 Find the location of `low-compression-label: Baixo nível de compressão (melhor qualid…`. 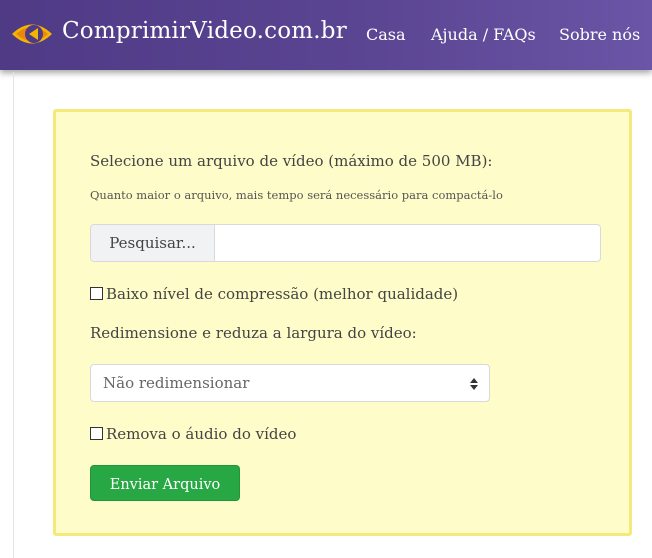

low-compression-label: Baixo nível de compressão (melhor qualid… is located at coordinates (282, 294).